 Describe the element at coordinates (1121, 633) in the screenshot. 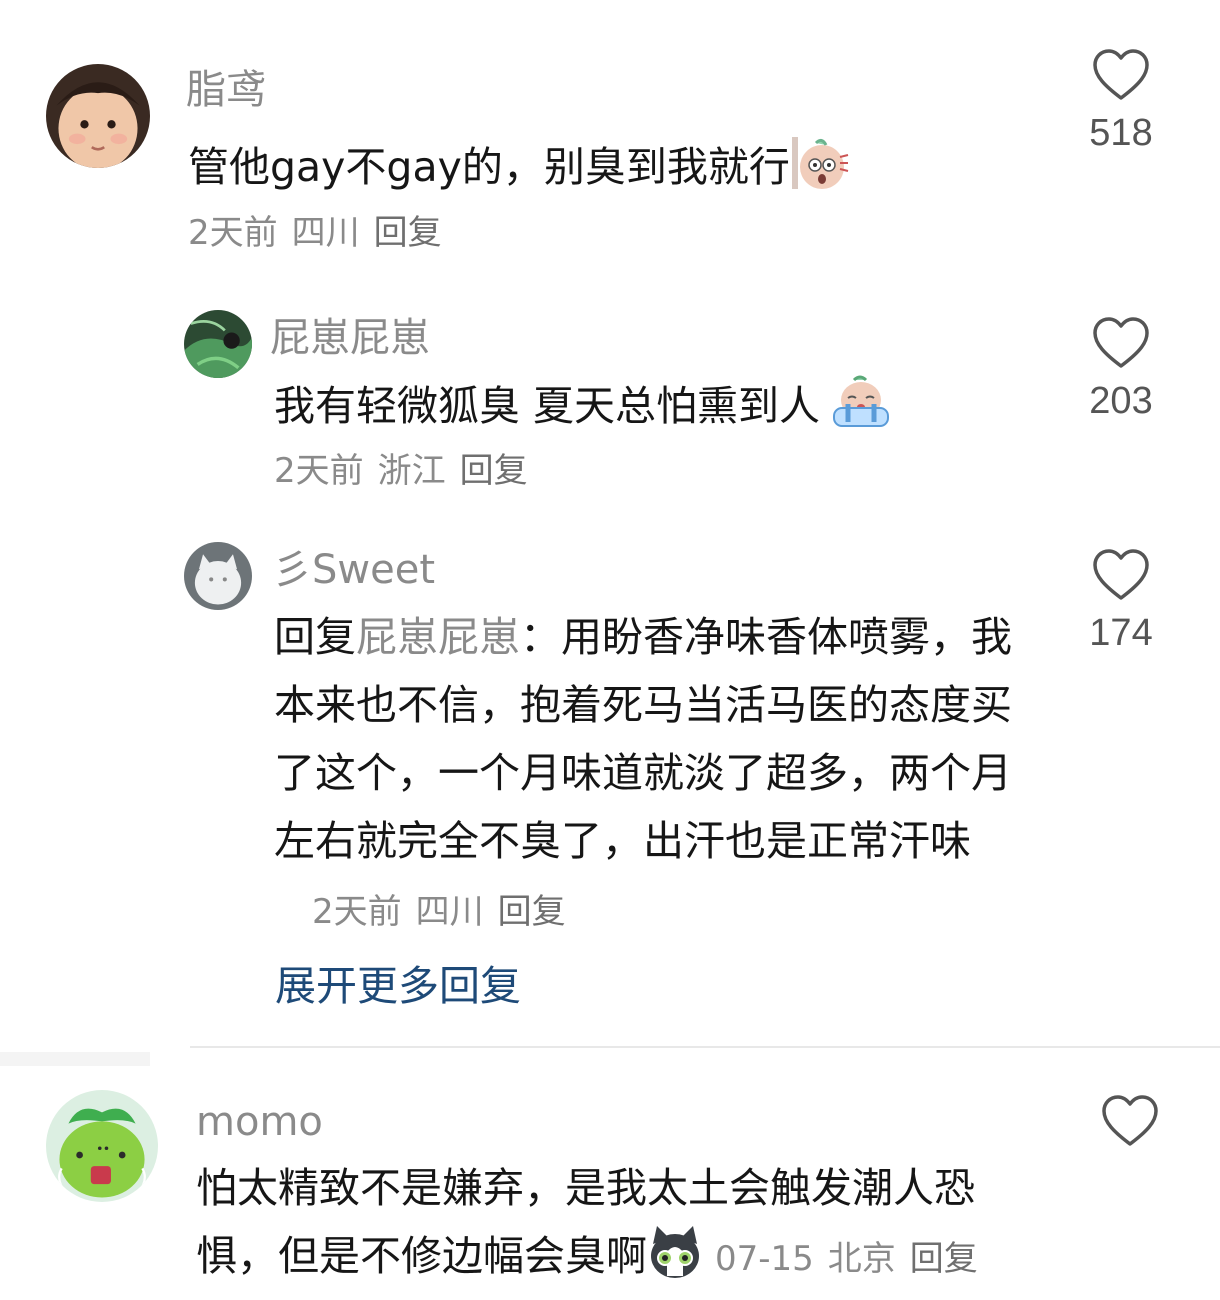

I see `like-count: 174` at that location.